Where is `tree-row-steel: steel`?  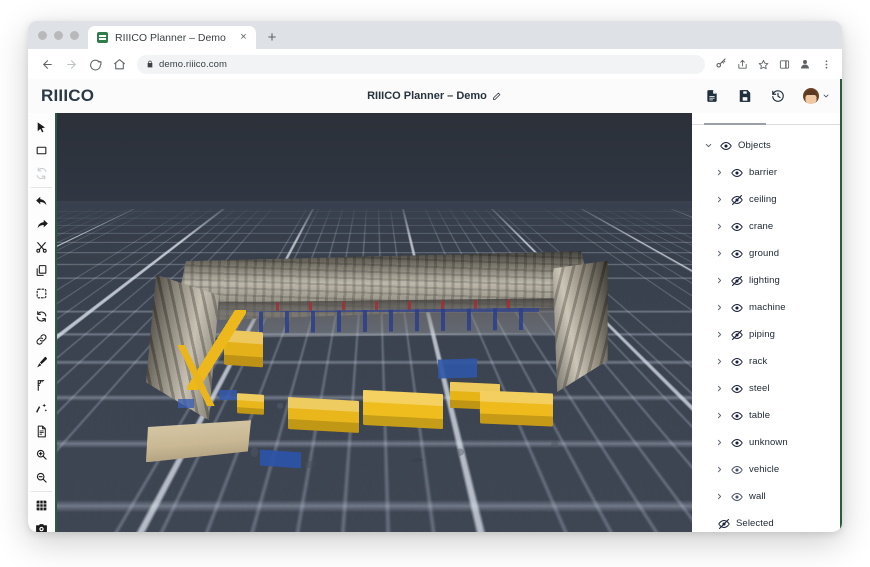
tree-row-steel: steel is located at coordinates (766, 388).